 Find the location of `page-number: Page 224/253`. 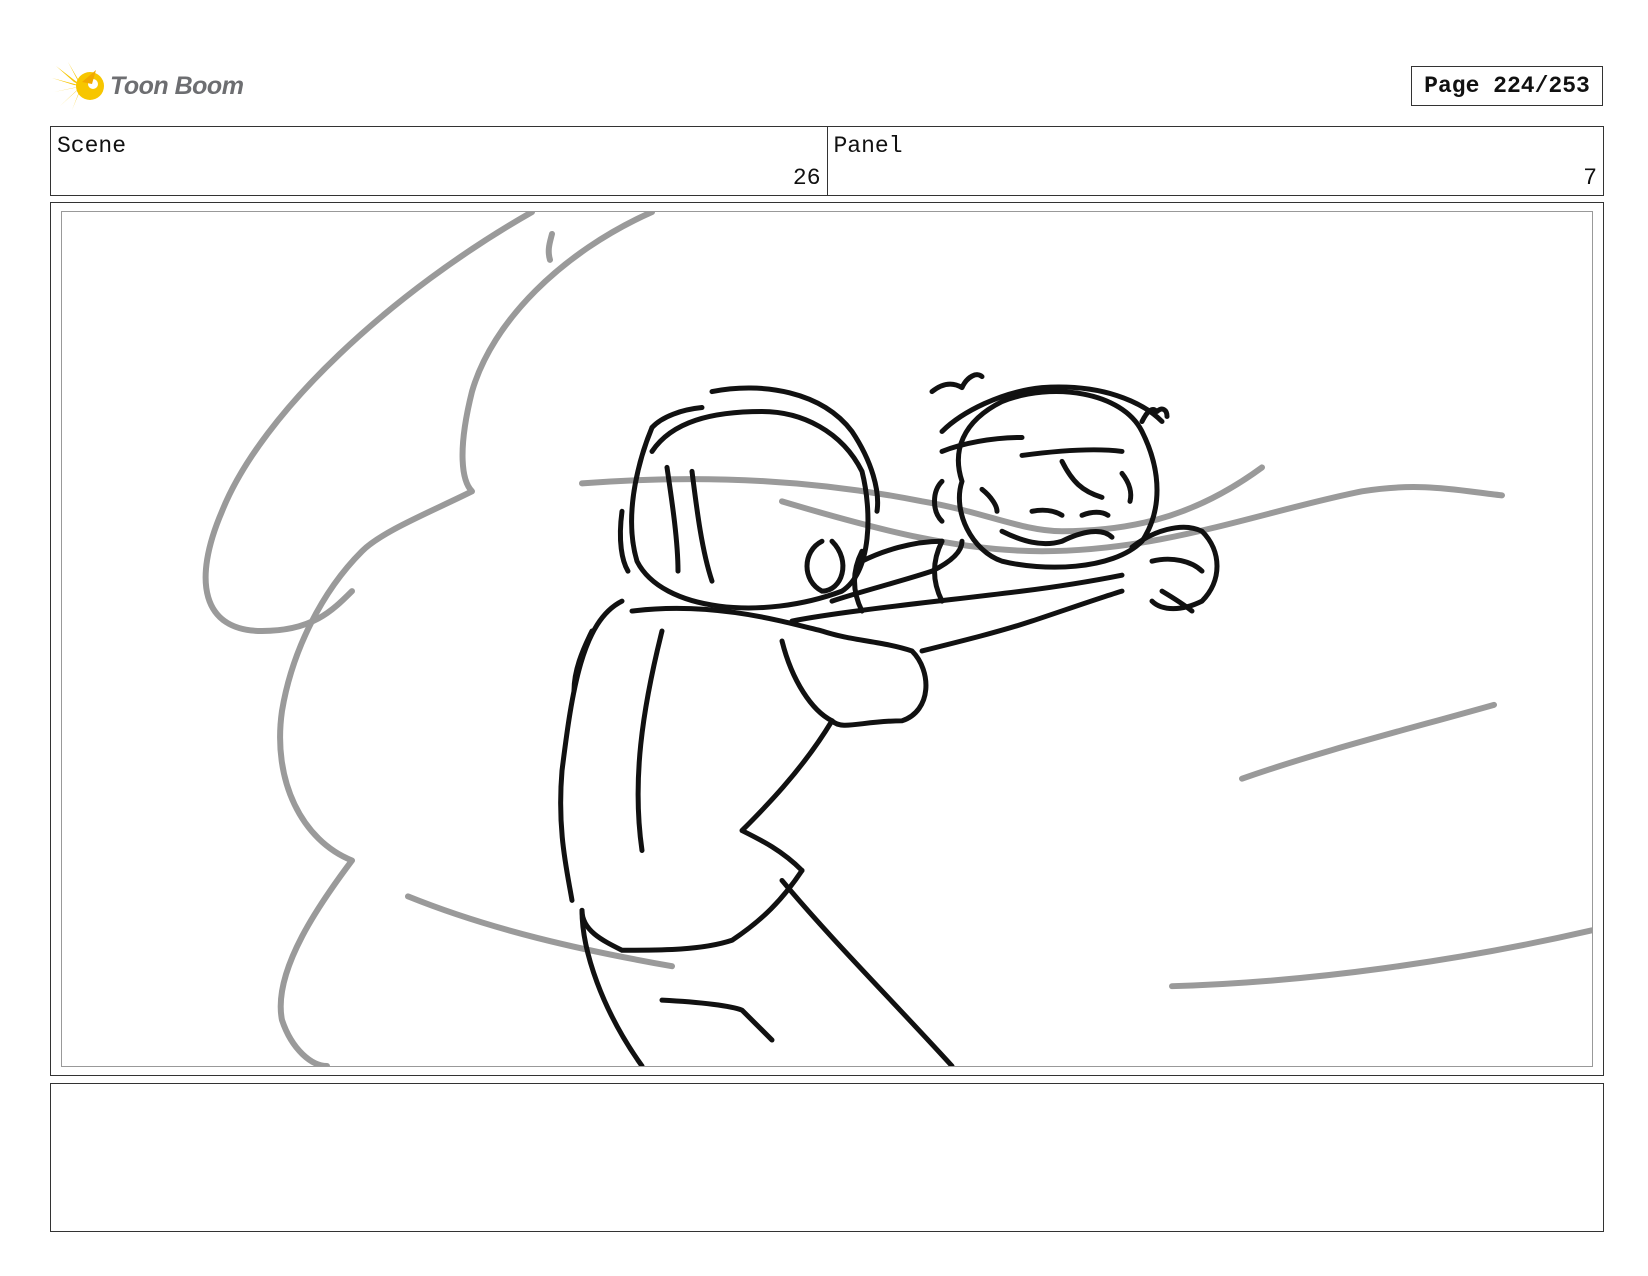

page-number: Page 224/253 is located at coordinates (1507, 86).